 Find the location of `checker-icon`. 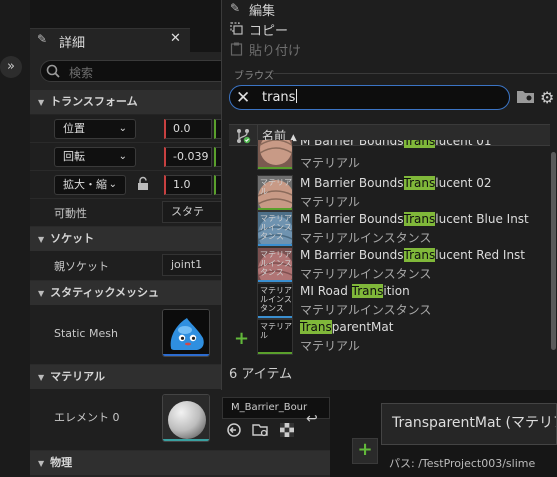

checker-icon is located at coordinates (287, 431).